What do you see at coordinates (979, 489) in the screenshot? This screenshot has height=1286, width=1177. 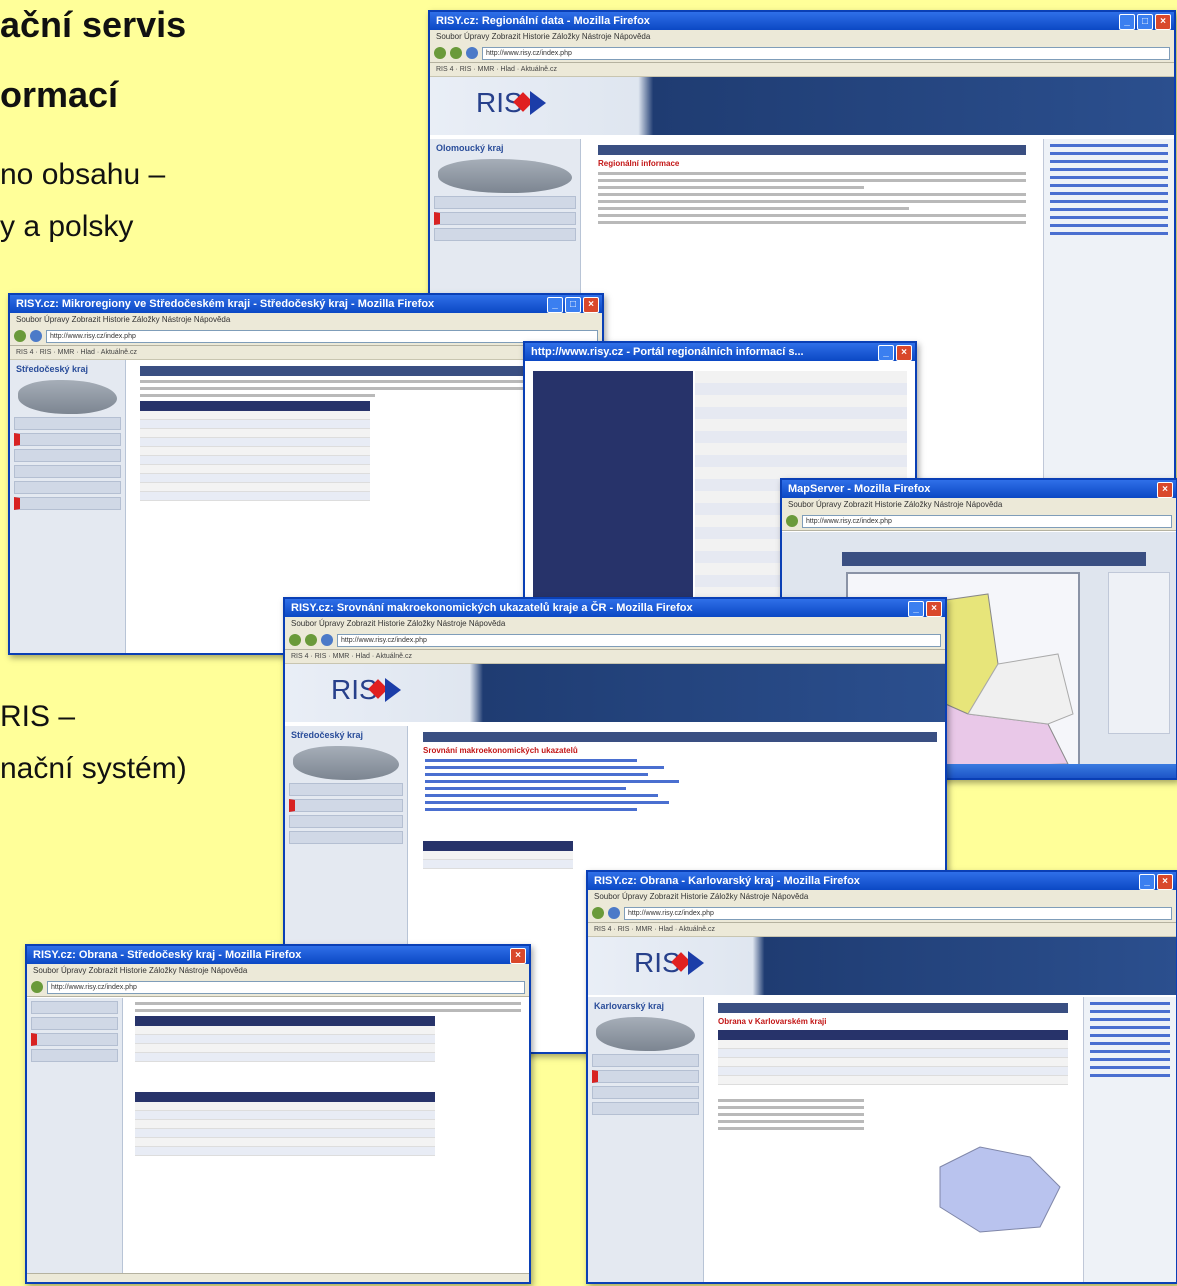 I see `window-title: MapServer - Mozilla Firefox ×` at bounding box center [979, 489].